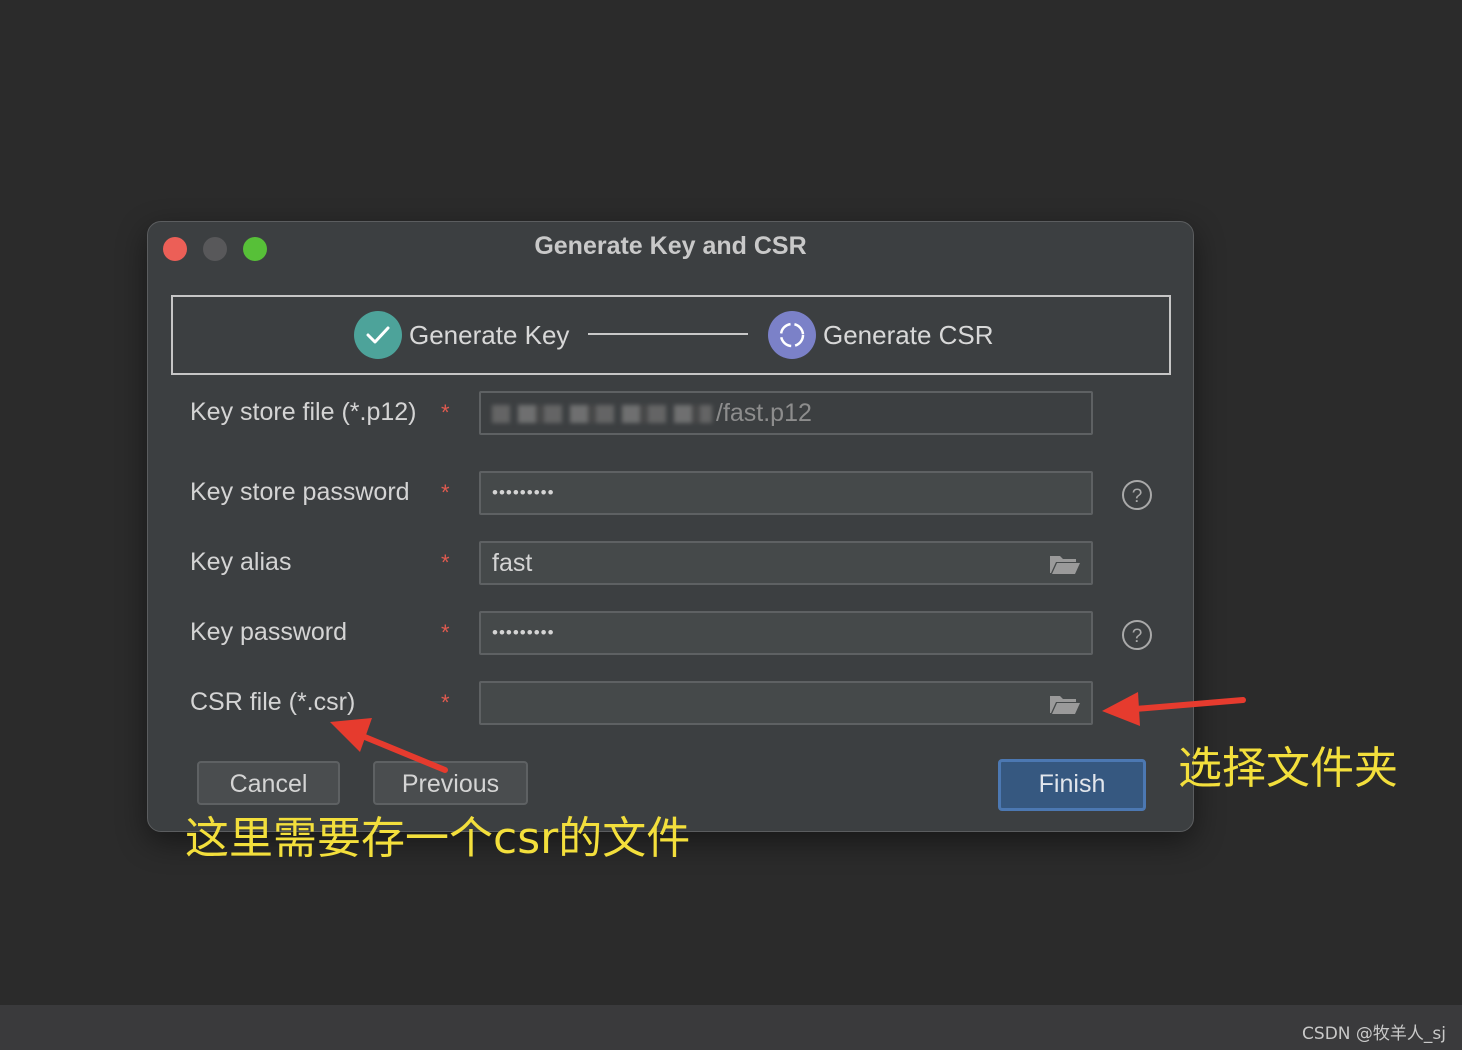  Describe the element at coordinates (389, 745) in the screenshot. I see `arrow-to-csr-label` at that location.